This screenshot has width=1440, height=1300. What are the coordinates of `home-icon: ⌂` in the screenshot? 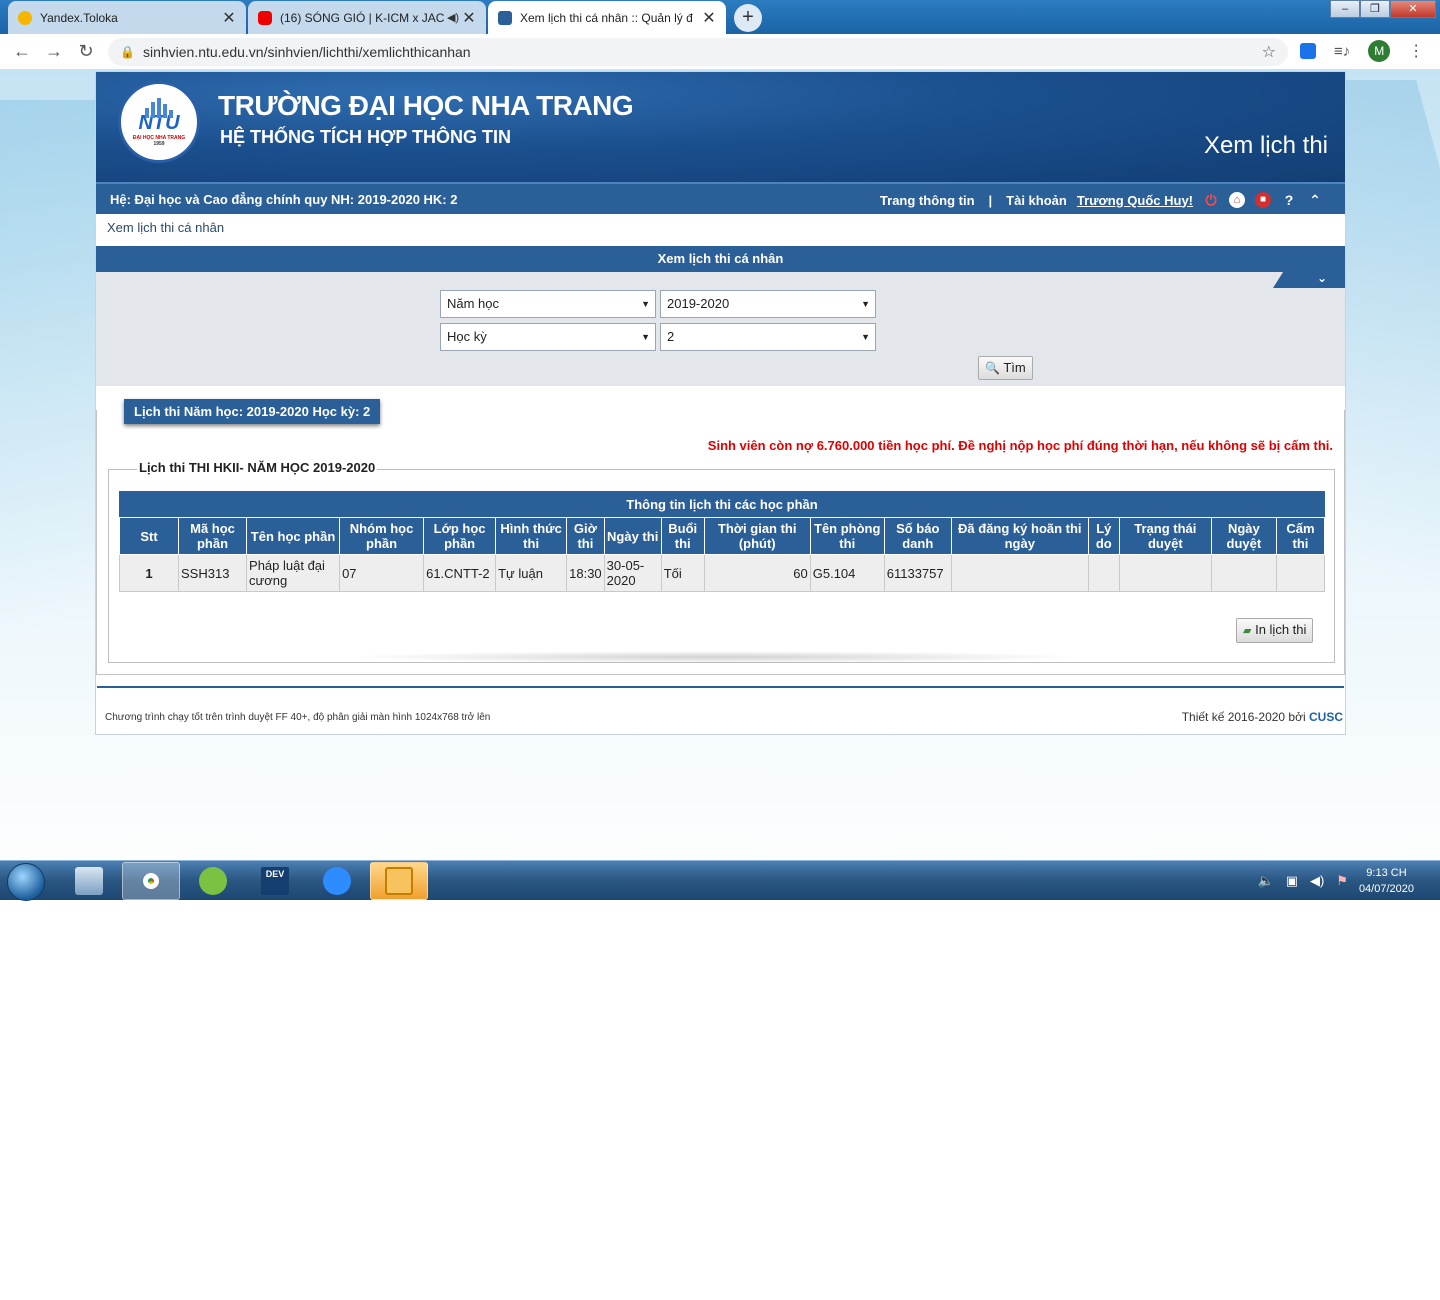 It's located at (1237, 200).